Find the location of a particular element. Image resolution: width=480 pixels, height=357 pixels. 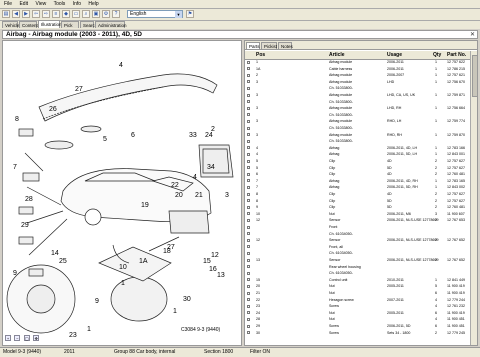

fit-icon: ▢ is located at coordinates (26, 338).